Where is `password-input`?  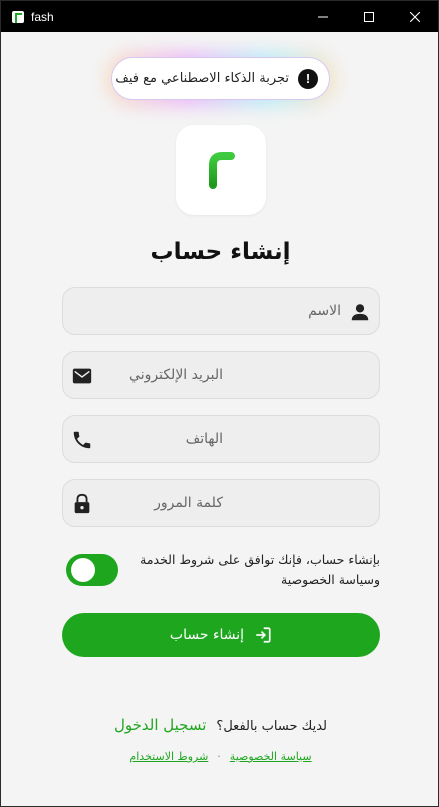 password-input is located at coordinates (163, 503).